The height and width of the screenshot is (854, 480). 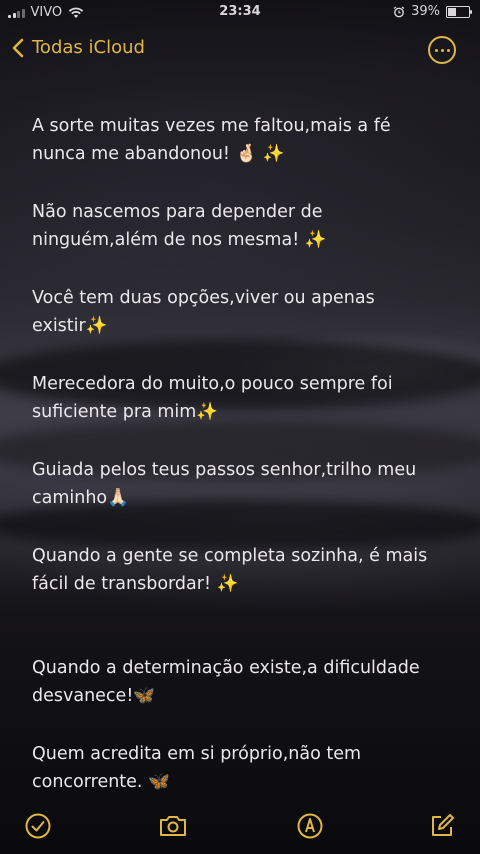 I want to click on markup-icon, so click(x=310, y=826).